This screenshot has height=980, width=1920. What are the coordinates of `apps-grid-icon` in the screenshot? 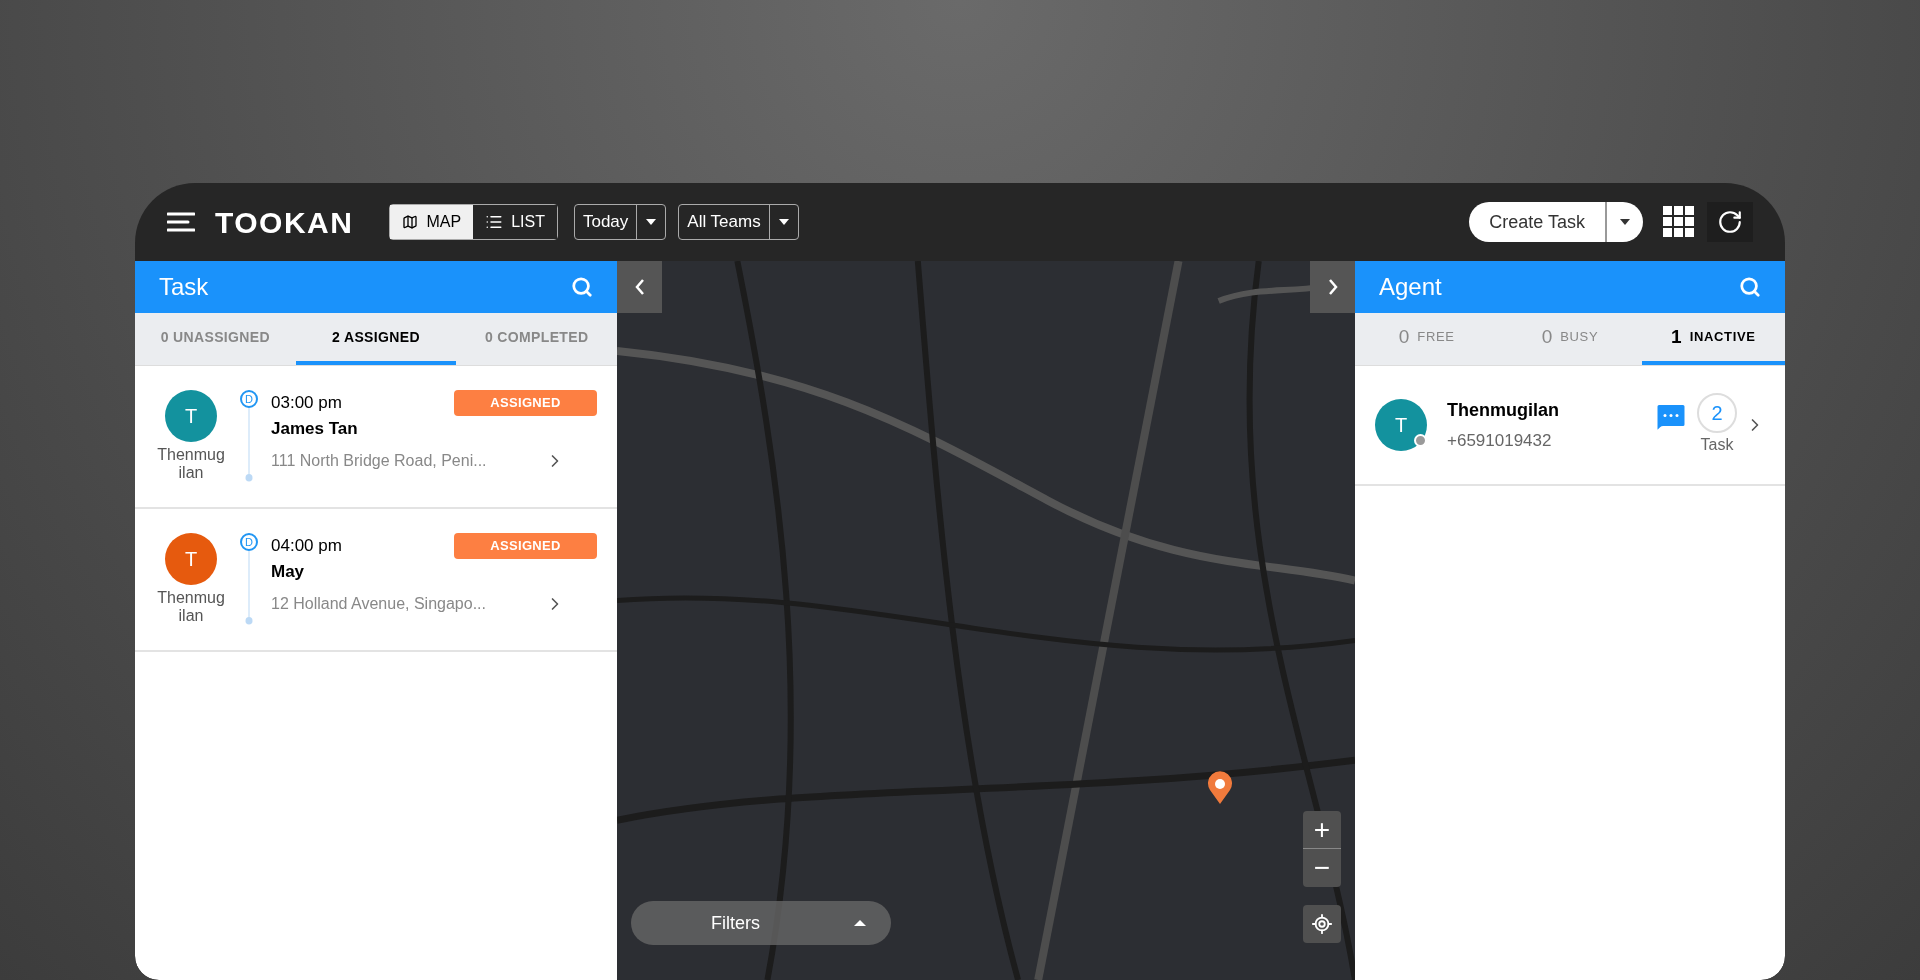 It's located at (1679, 222).